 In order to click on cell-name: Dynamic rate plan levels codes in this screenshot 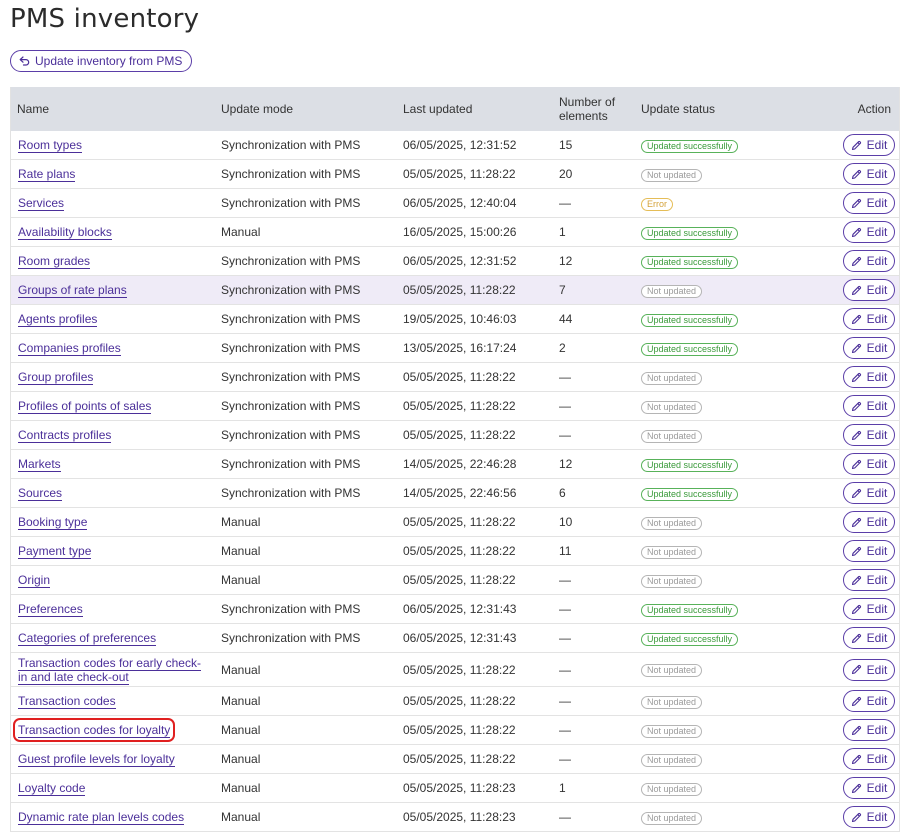, I will do `click(111, 817)`.